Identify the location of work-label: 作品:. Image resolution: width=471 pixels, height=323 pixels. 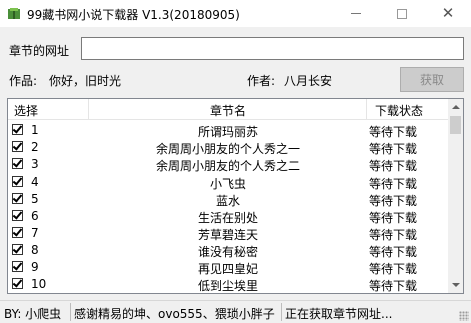
(23, 81).